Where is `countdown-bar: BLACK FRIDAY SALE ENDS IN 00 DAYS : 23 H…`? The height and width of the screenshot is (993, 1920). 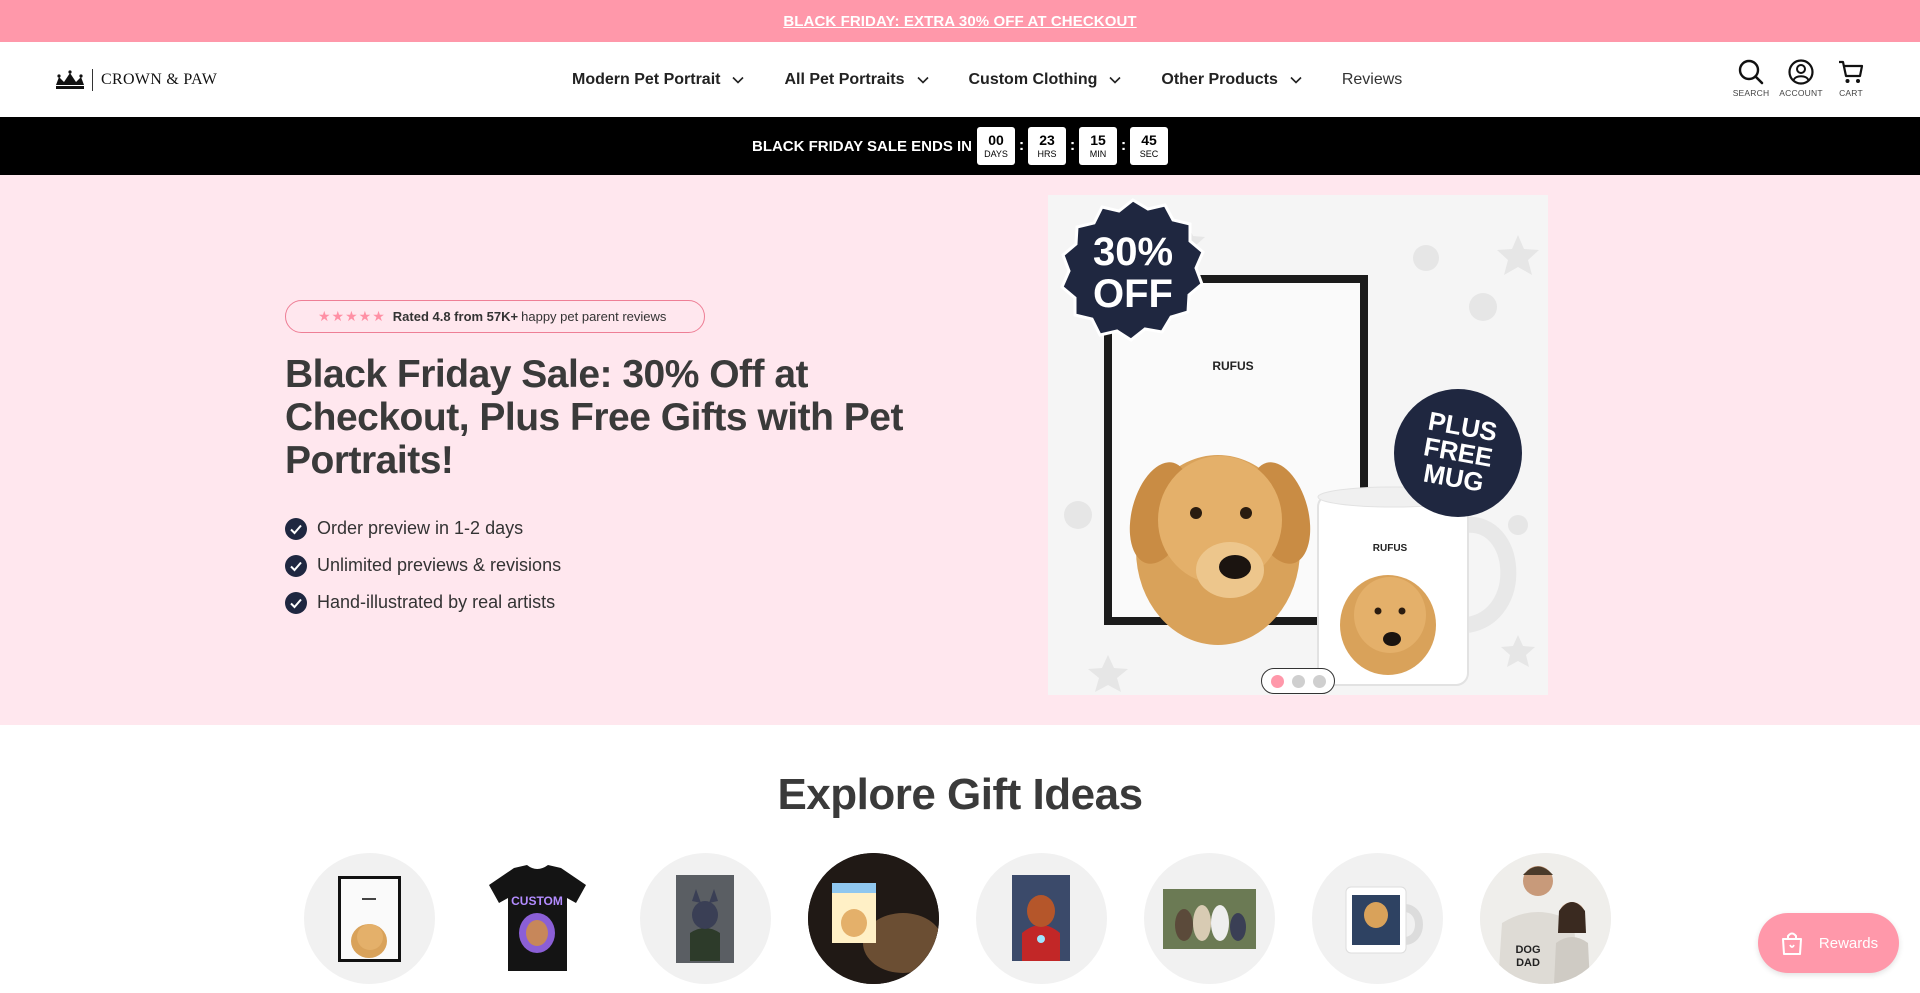
countdown-bar: BLACK FRIDAY SALE ENDS IN 00 DAYS : 23 H… is located at coordinates (960, 146).